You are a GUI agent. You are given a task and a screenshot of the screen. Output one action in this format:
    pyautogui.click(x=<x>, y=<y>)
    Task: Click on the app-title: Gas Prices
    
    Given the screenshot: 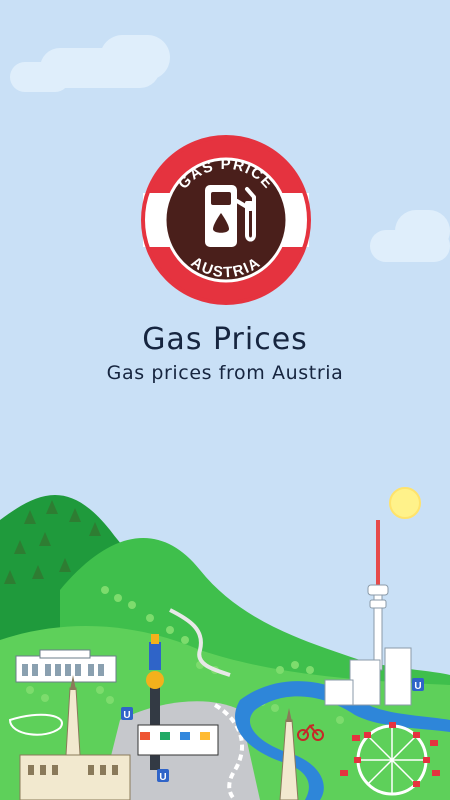 What is the action you would take?
    pyautogui.click(x=225, y=339)
    